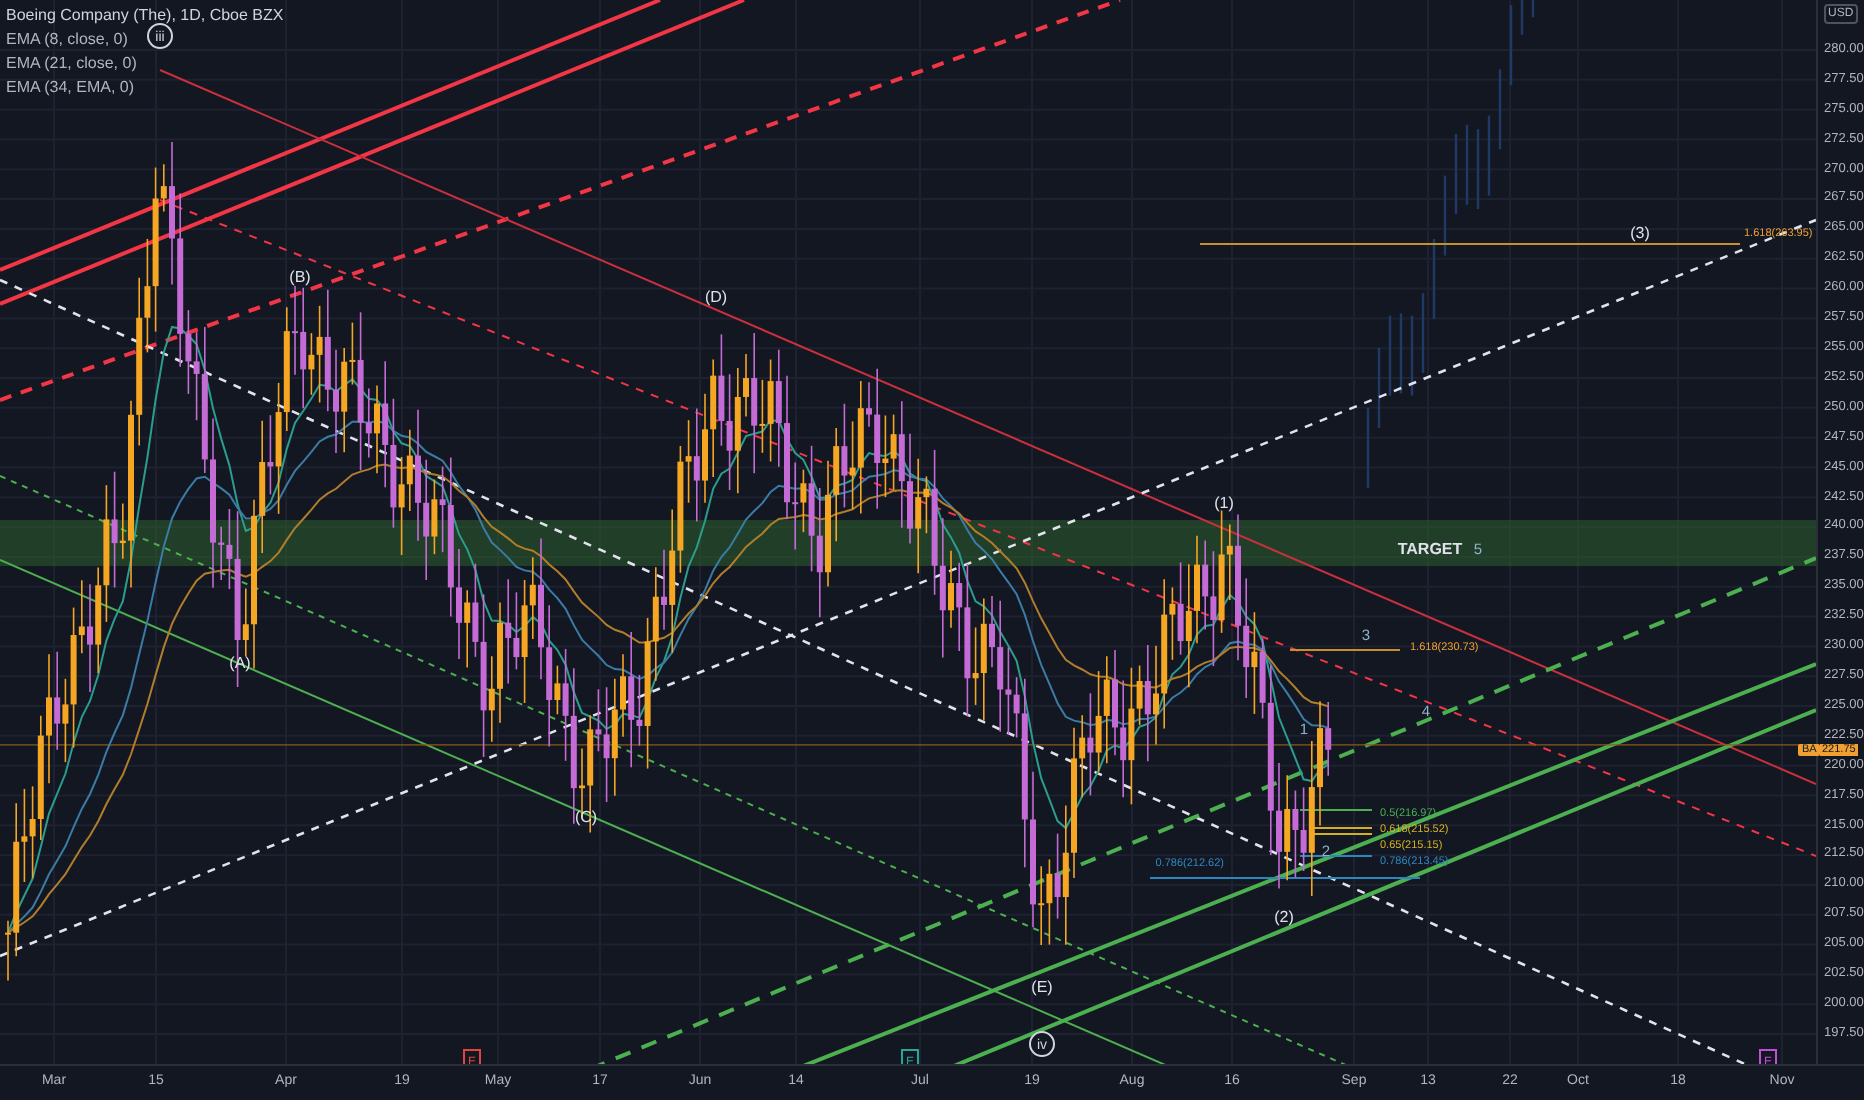  What do you see at coordinates (70, 88) in the screenshot?
I see `indicator-label: EMA (34, EMA, 0)` at bounding box center [70, 88].